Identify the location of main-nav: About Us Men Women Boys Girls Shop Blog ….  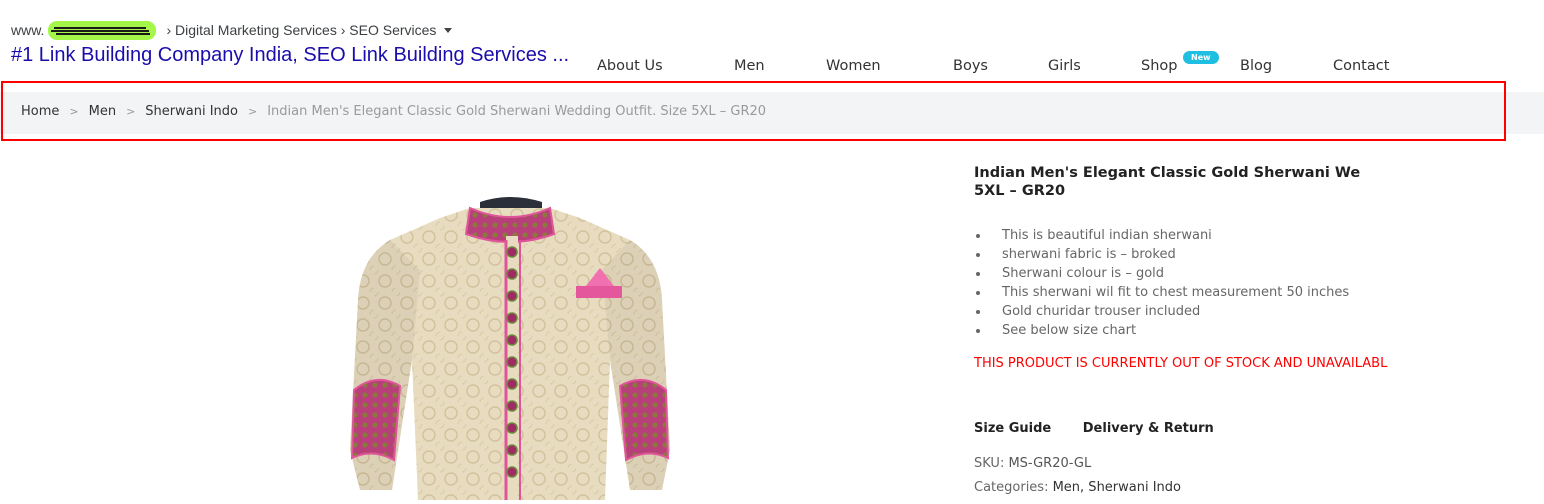
(772, 68).